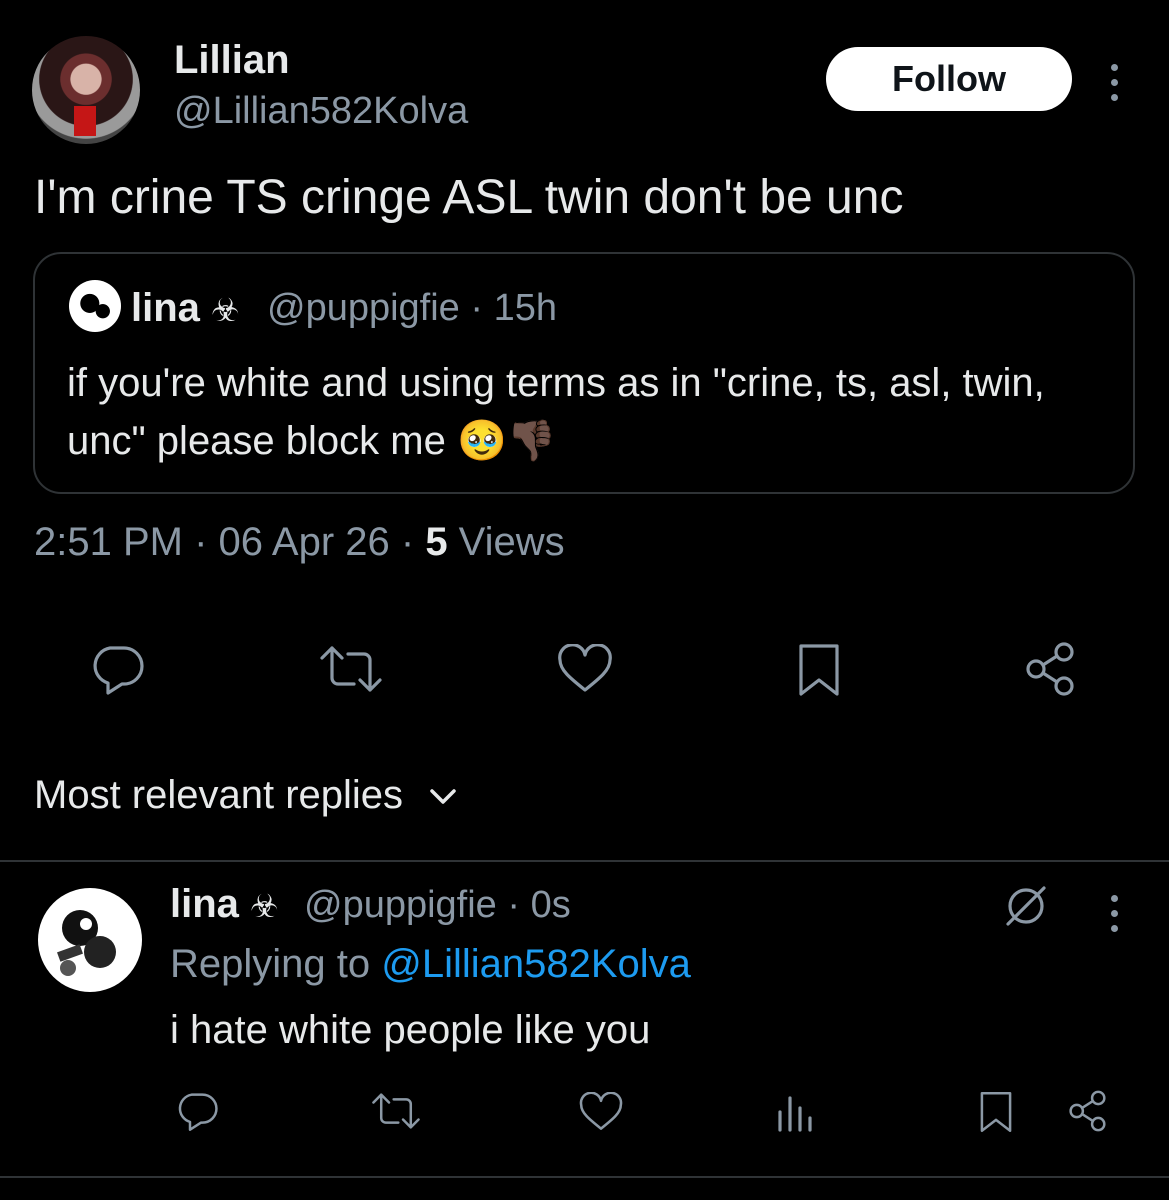 The width and height of the screenshot is (1169, 1200). I want to click on replying-to-mention: @Lillian582Kolva, so click(536, 964).